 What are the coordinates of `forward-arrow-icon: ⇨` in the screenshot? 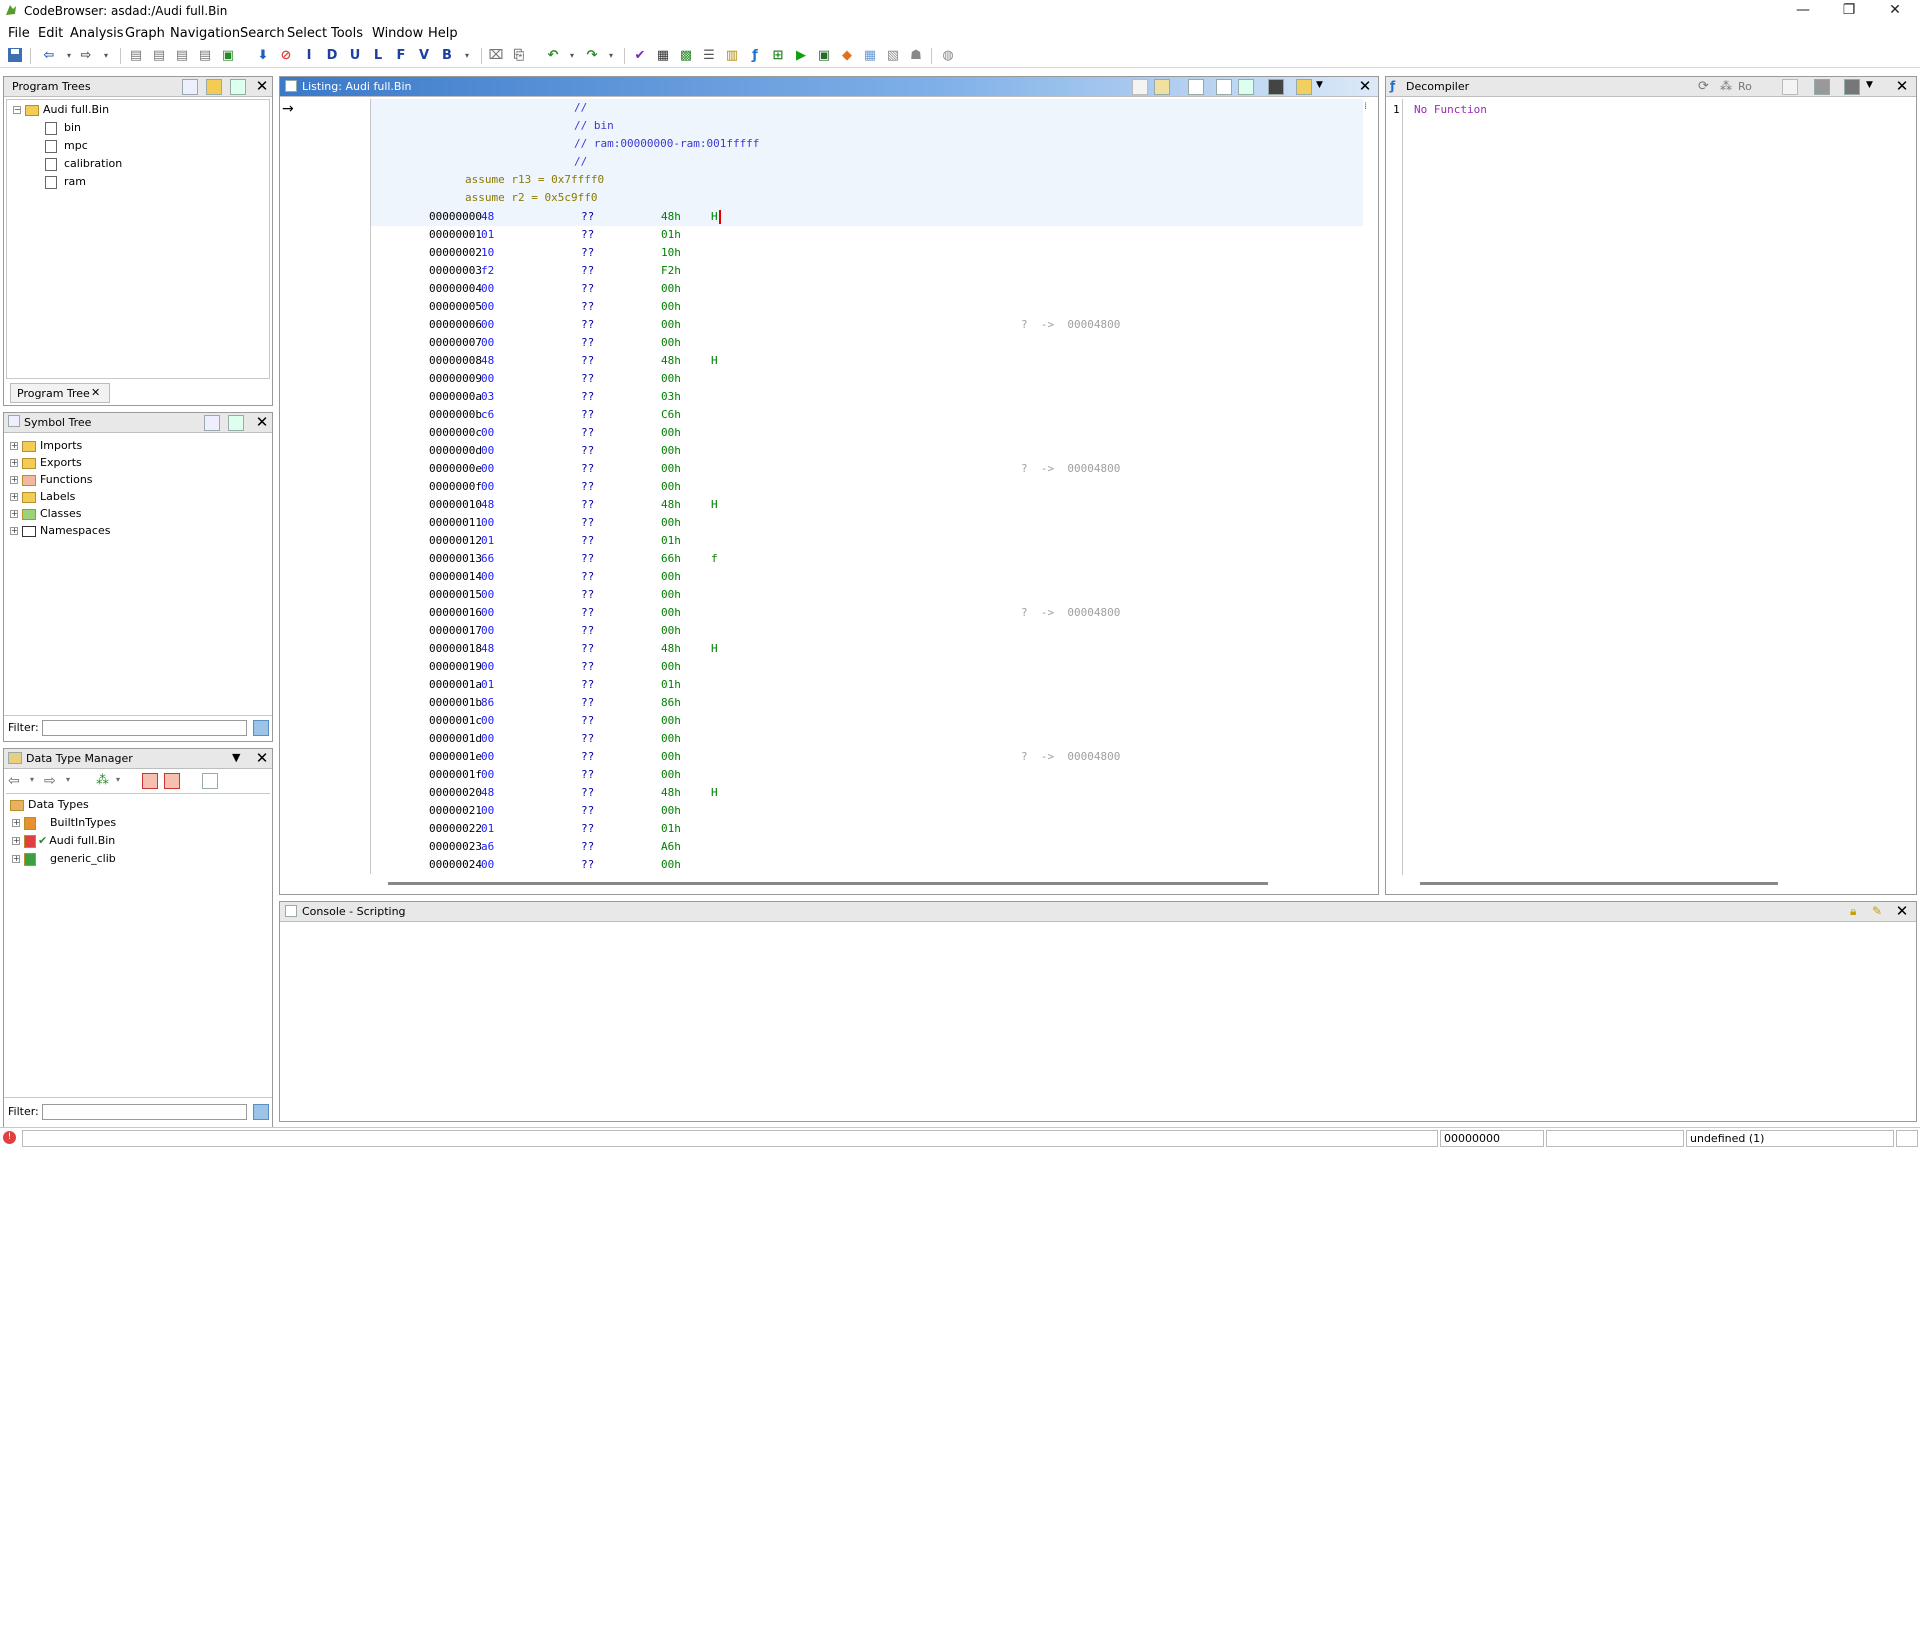 It's located at (86, 56).